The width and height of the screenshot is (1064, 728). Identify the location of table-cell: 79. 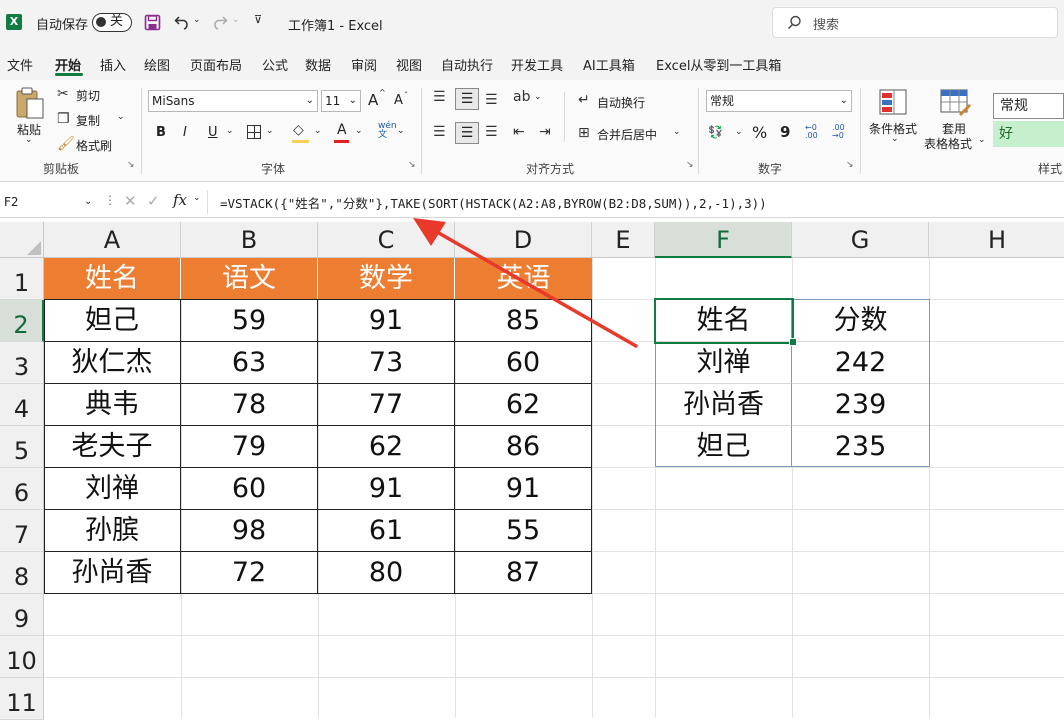
(249, 447).